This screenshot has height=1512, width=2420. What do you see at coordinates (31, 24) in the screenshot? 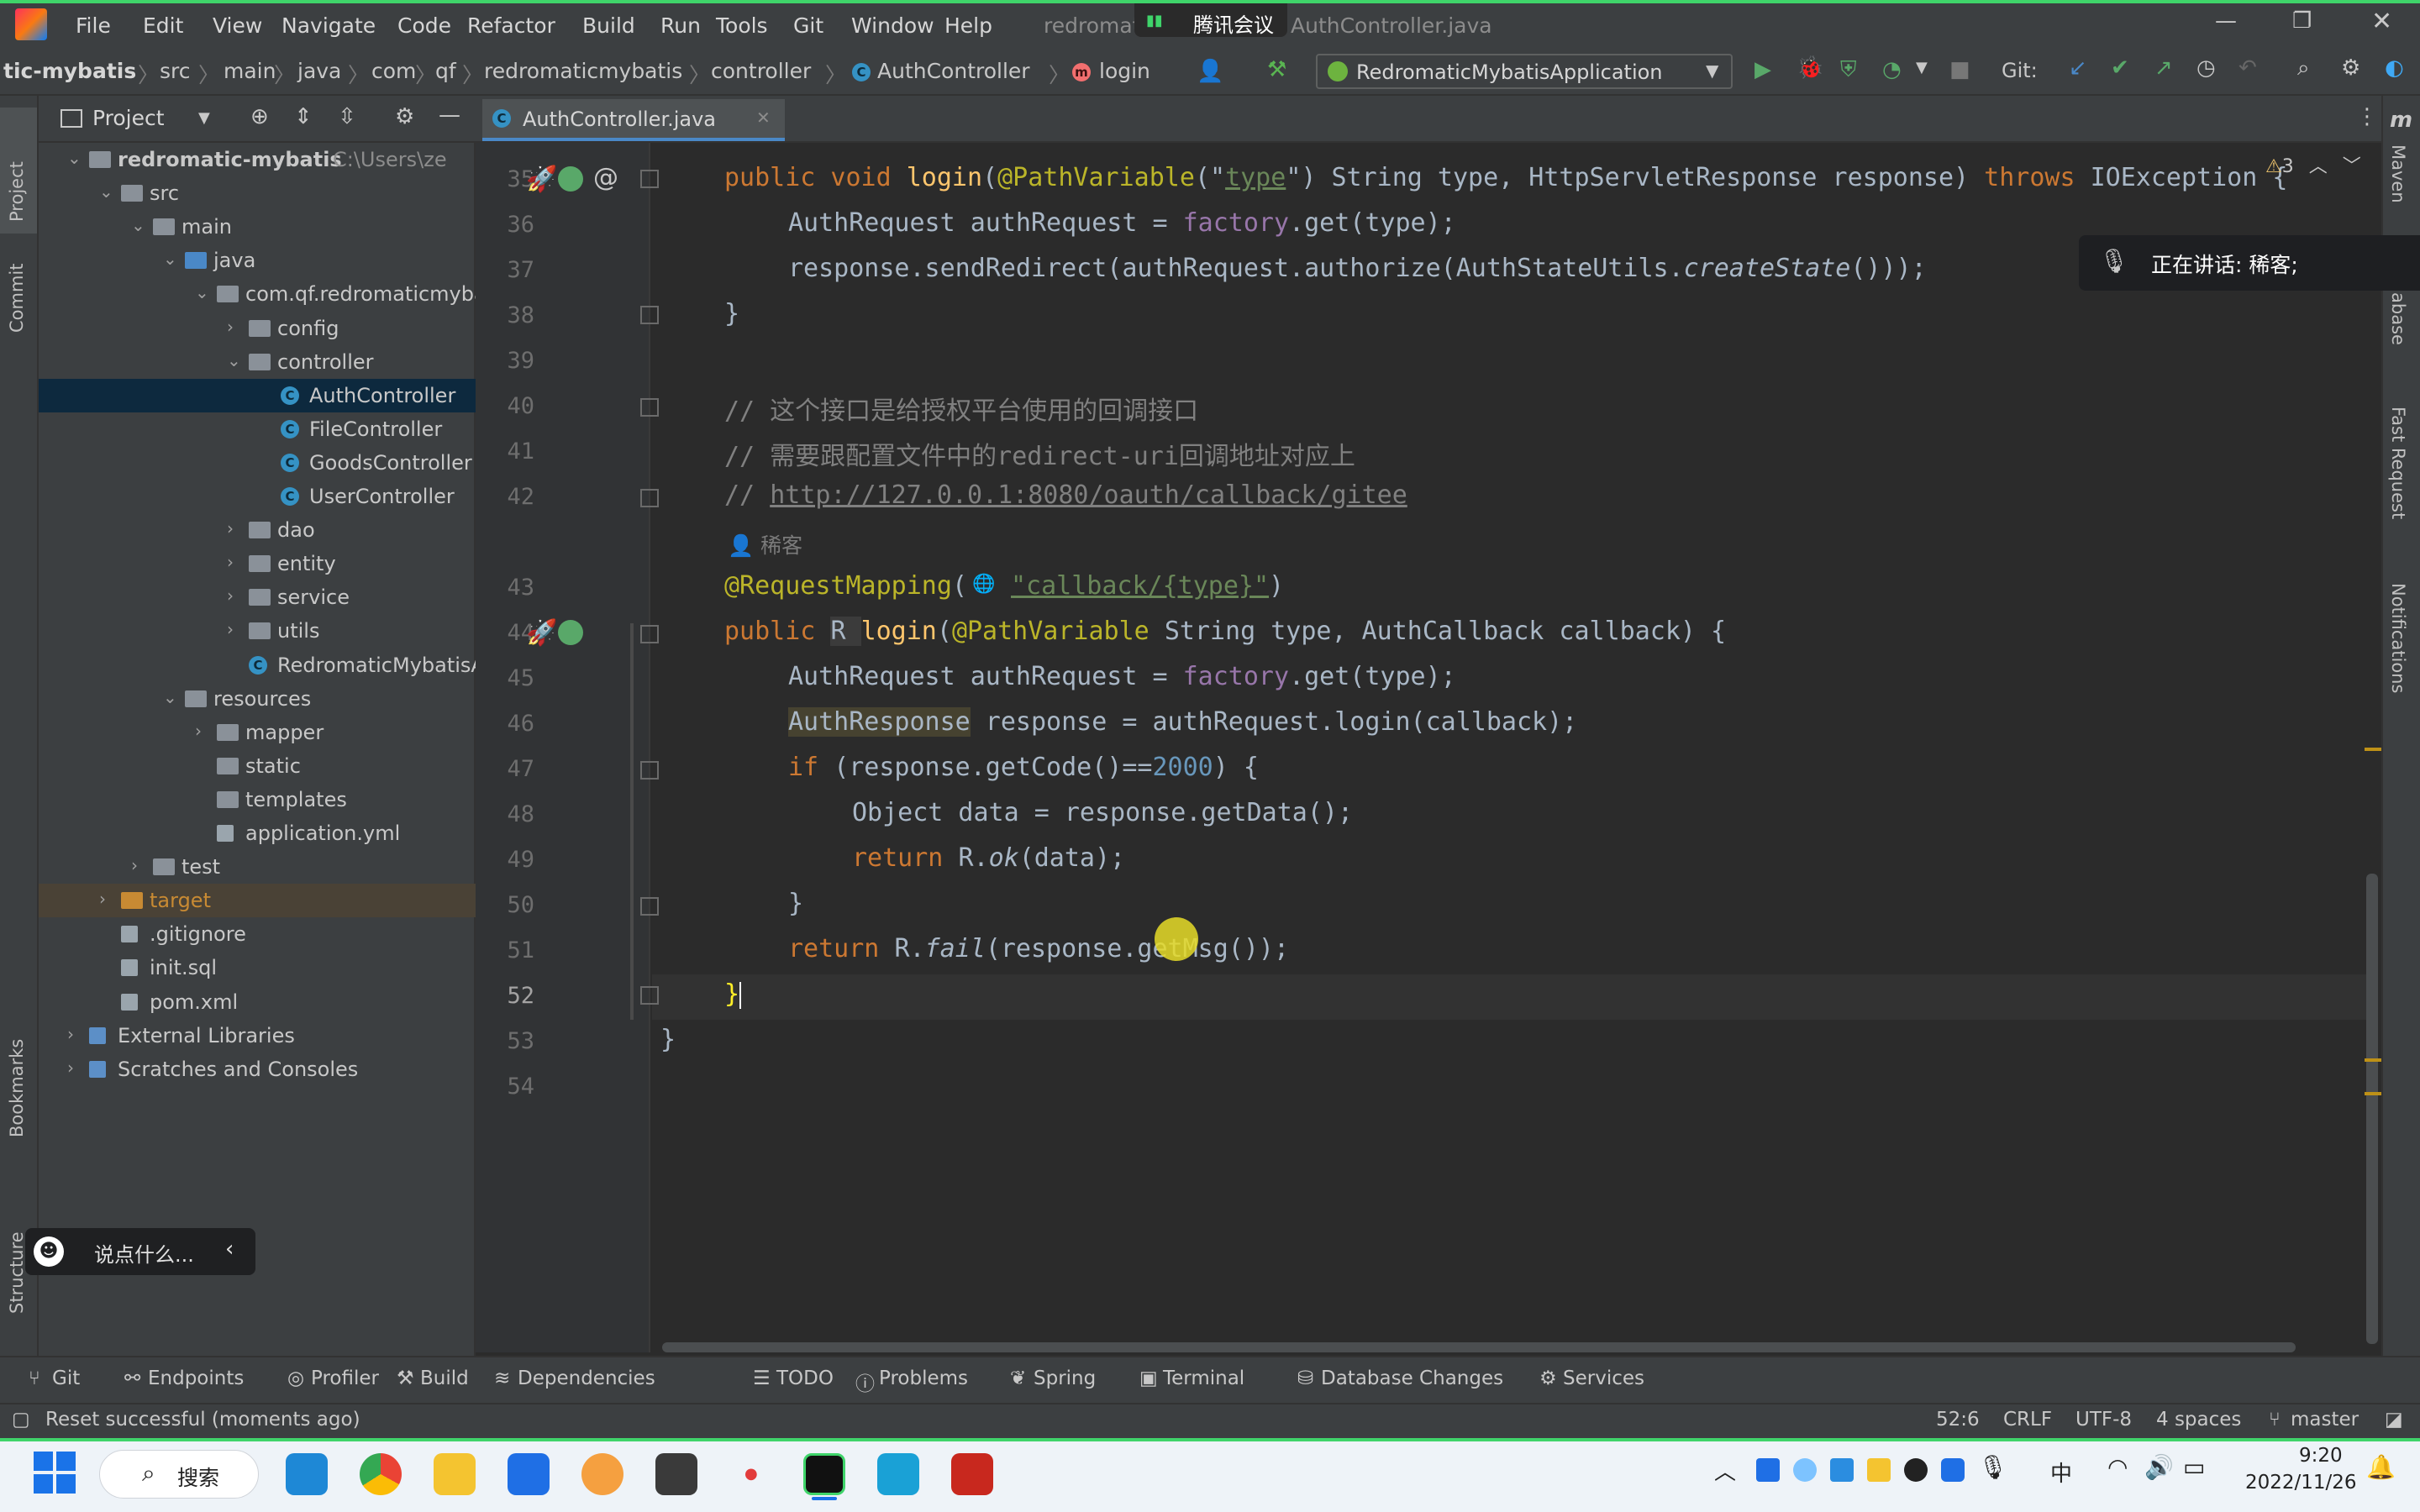
I see `app-logo` at bounding box center [31, 24].